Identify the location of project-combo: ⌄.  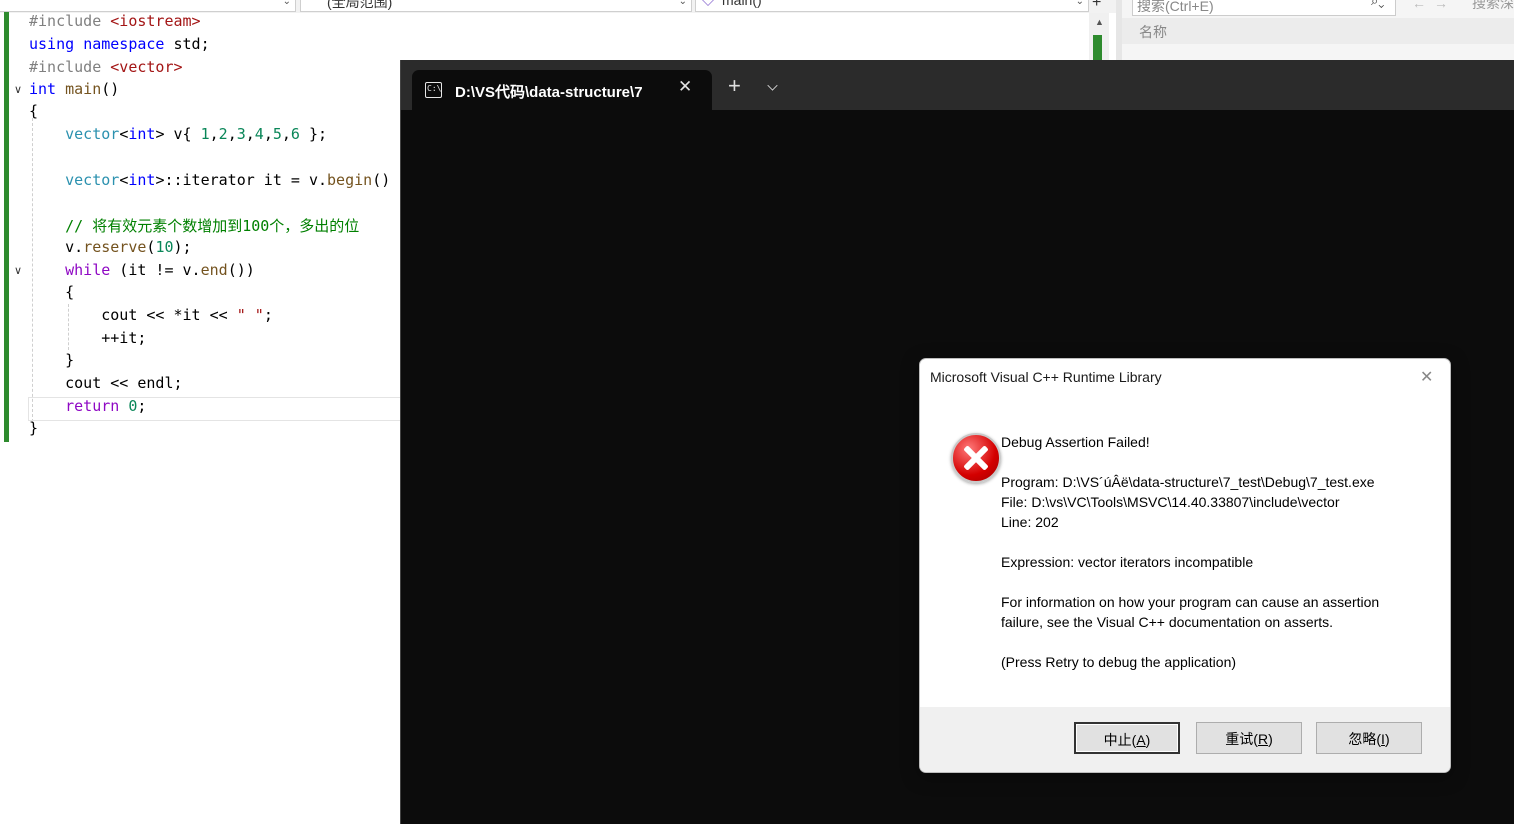
(148, 6).